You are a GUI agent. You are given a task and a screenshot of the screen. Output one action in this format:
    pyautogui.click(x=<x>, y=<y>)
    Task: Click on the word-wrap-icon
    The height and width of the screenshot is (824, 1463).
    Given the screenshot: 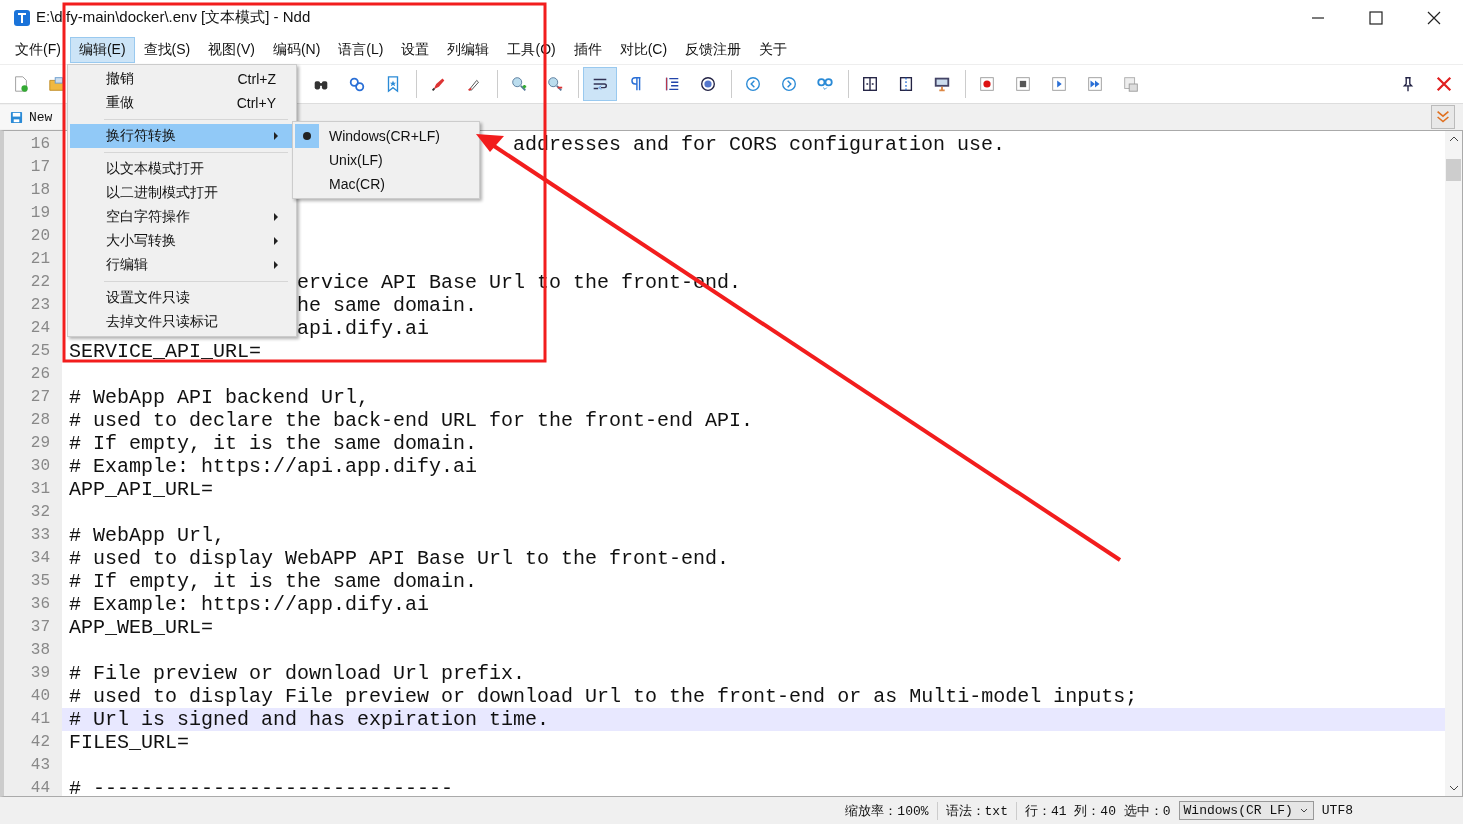 What is the action you would take?
    pyautogui.click(x=600, y=84)
    